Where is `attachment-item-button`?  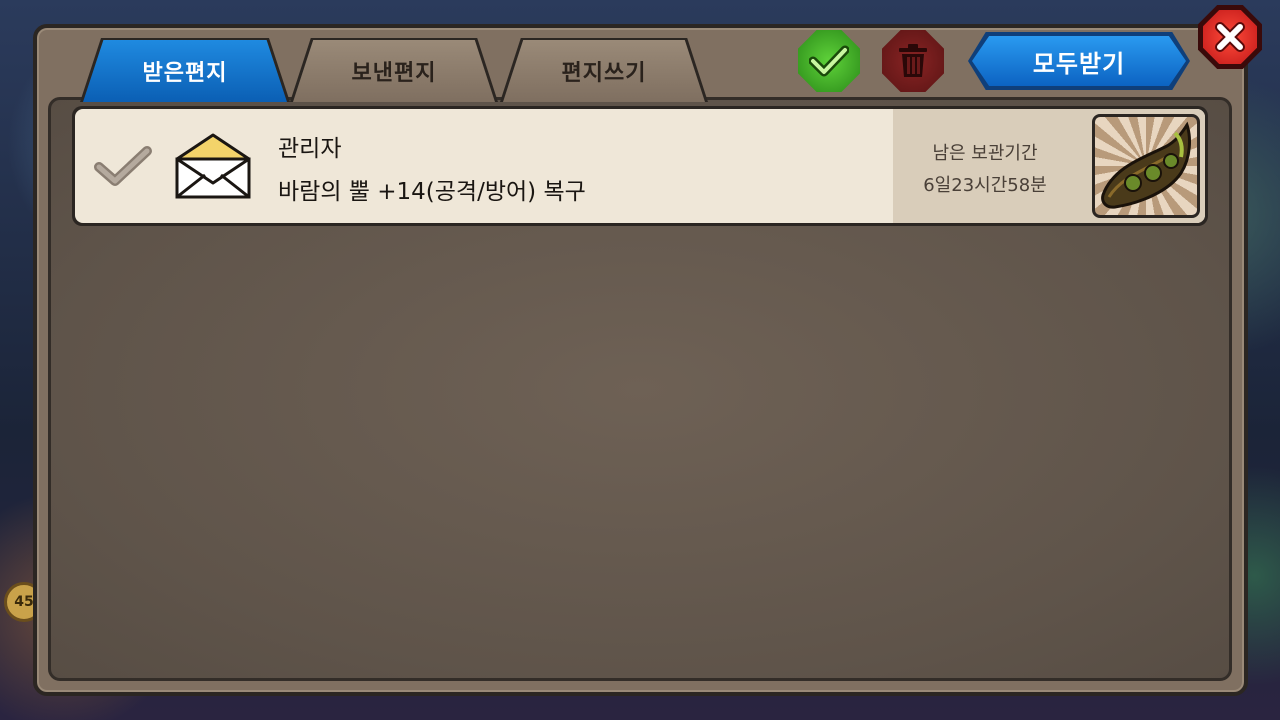 attachment-item-button is located at coordinates (1146, 166).